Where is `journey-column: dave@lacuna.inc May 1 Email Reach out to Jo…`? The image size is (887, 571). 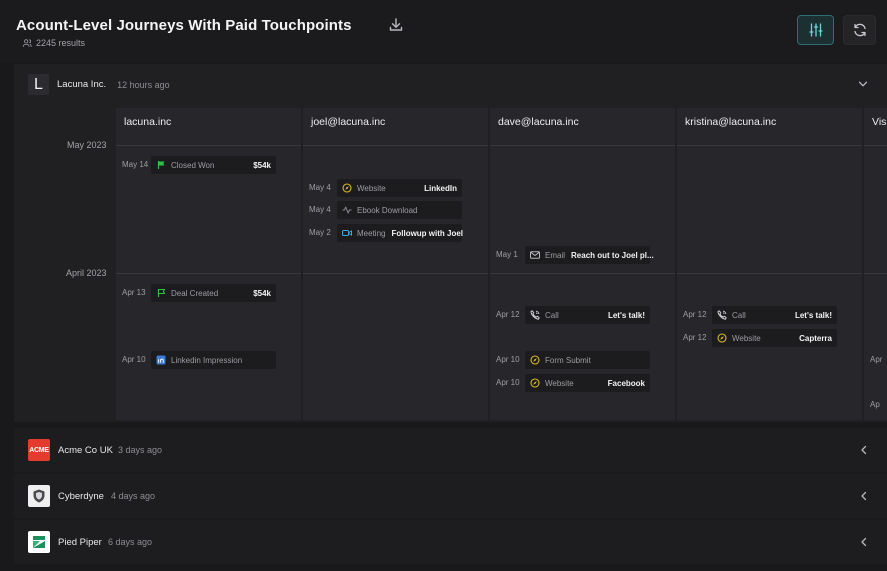 journey-column: dave@lacuna.inc May 1 Email Reach out to Jo… is located at coordinates (582, 264).